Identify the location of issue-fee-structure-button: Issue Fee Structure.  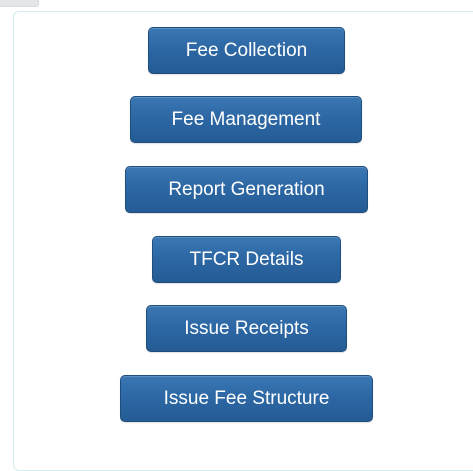
(246, 398).